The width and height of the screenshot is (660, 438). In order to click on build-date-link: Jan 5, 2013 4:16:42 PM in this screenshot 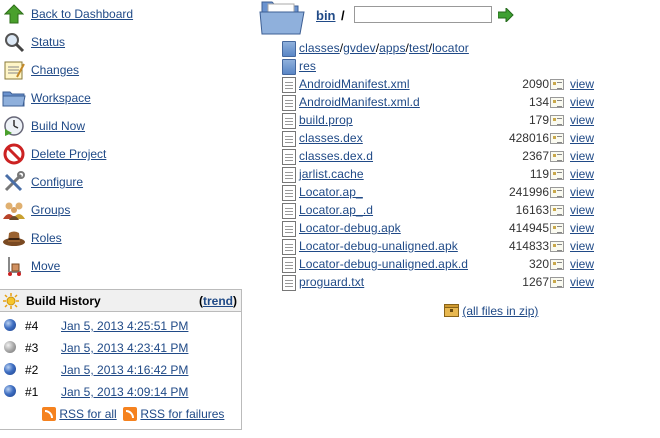, I will do `click(124, 370)`.